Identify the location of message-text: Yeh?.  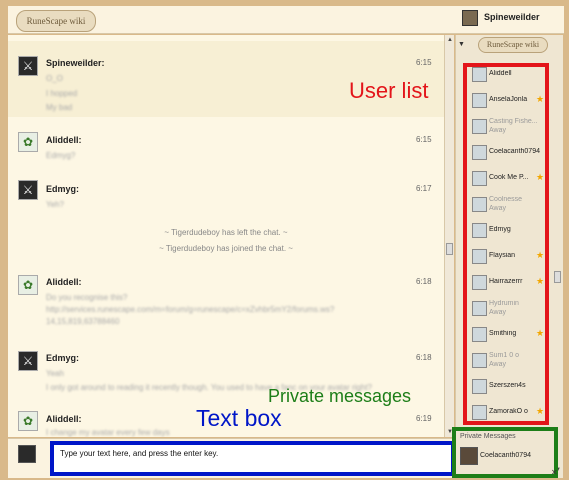
(55, 204).